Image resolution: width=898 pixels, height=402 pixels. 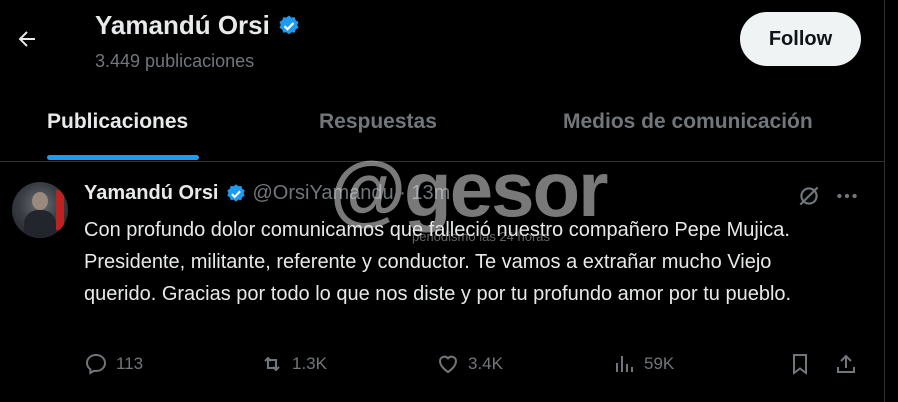 I want to click on watermark: @gesor, so click(x=469, y=189).